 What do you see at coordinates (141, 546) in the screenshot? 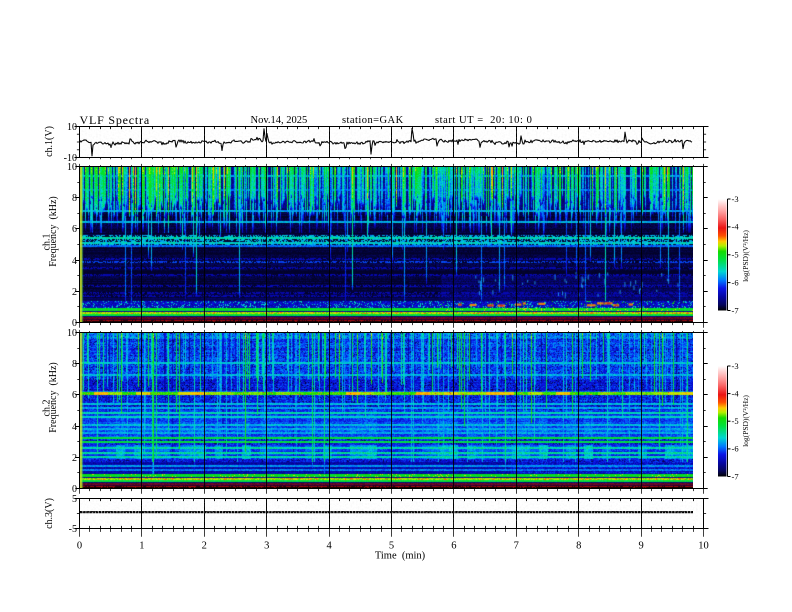
I see `svg-text: 1` at bounding box center [141, 546].